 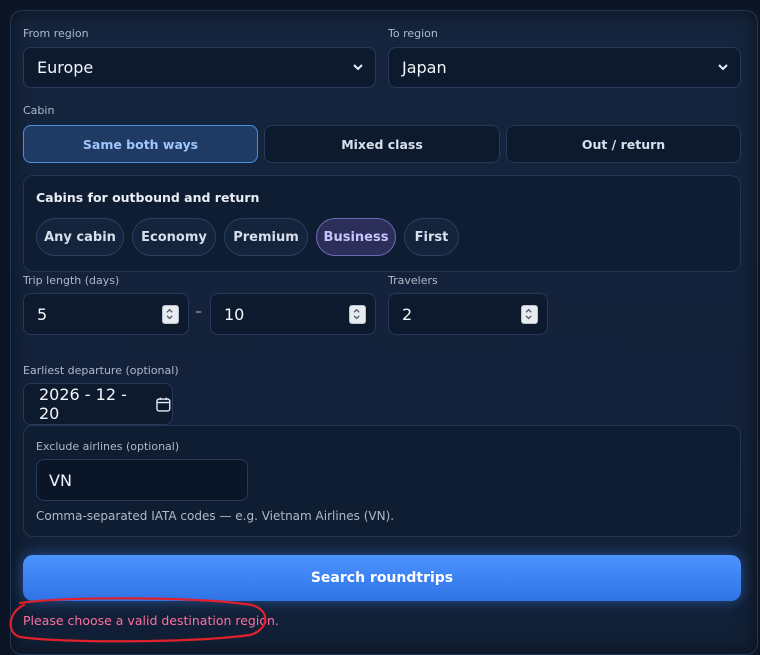 What do you see at coordinates (42, 314) in the screenshot?
I see `trip-min-value: 5` at bounding box center [42, 314].